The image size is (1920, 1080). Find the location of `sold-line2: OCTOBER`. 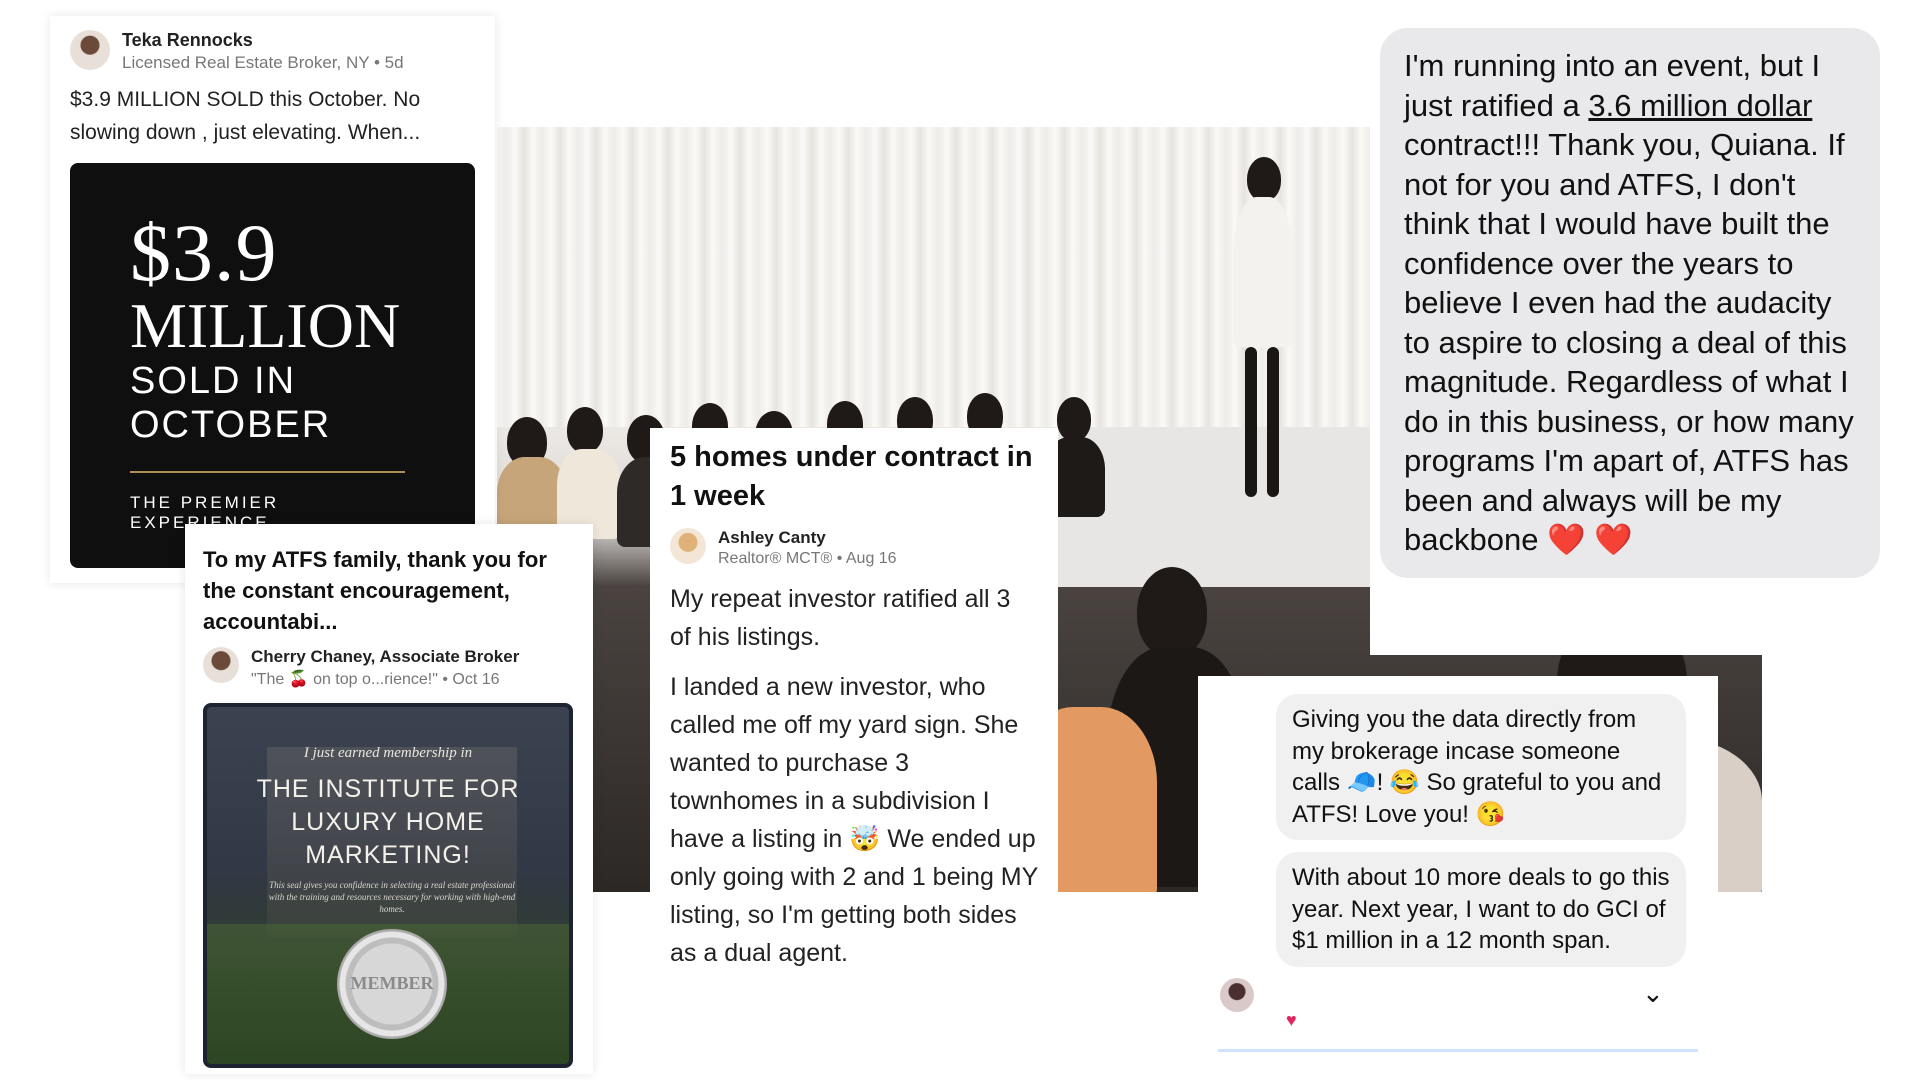

sold-line2: OCTOBER is located at coordinates (231, 425).